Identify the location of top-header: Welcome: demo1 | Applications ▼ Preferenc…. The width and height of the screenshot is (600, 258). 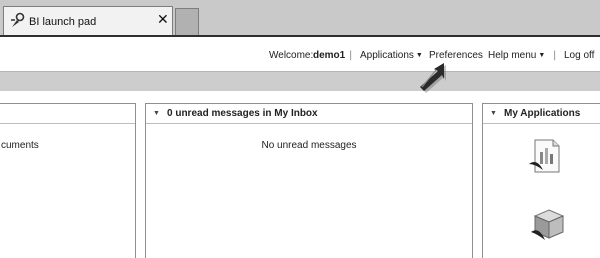
(300, 54).